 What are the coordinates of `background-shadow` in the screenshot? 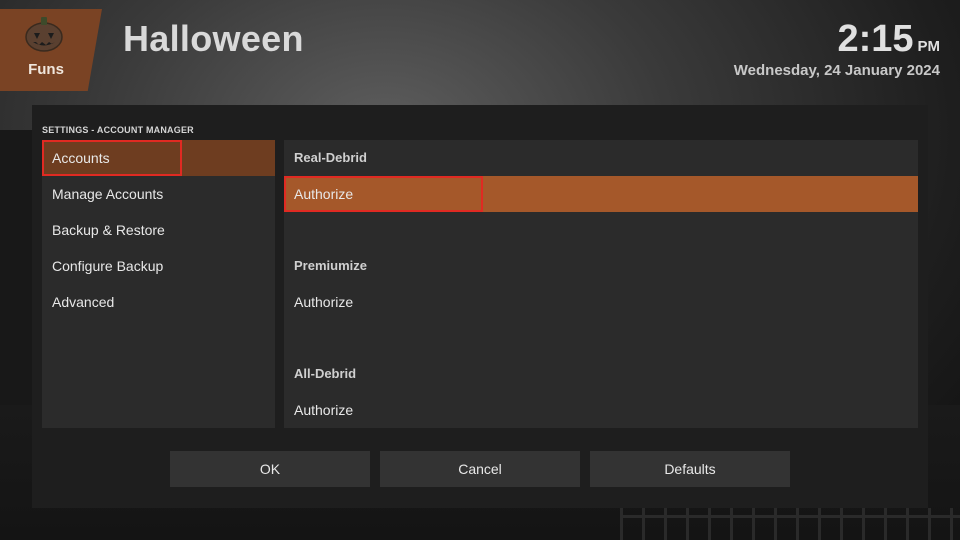 It's located at (16, 270).